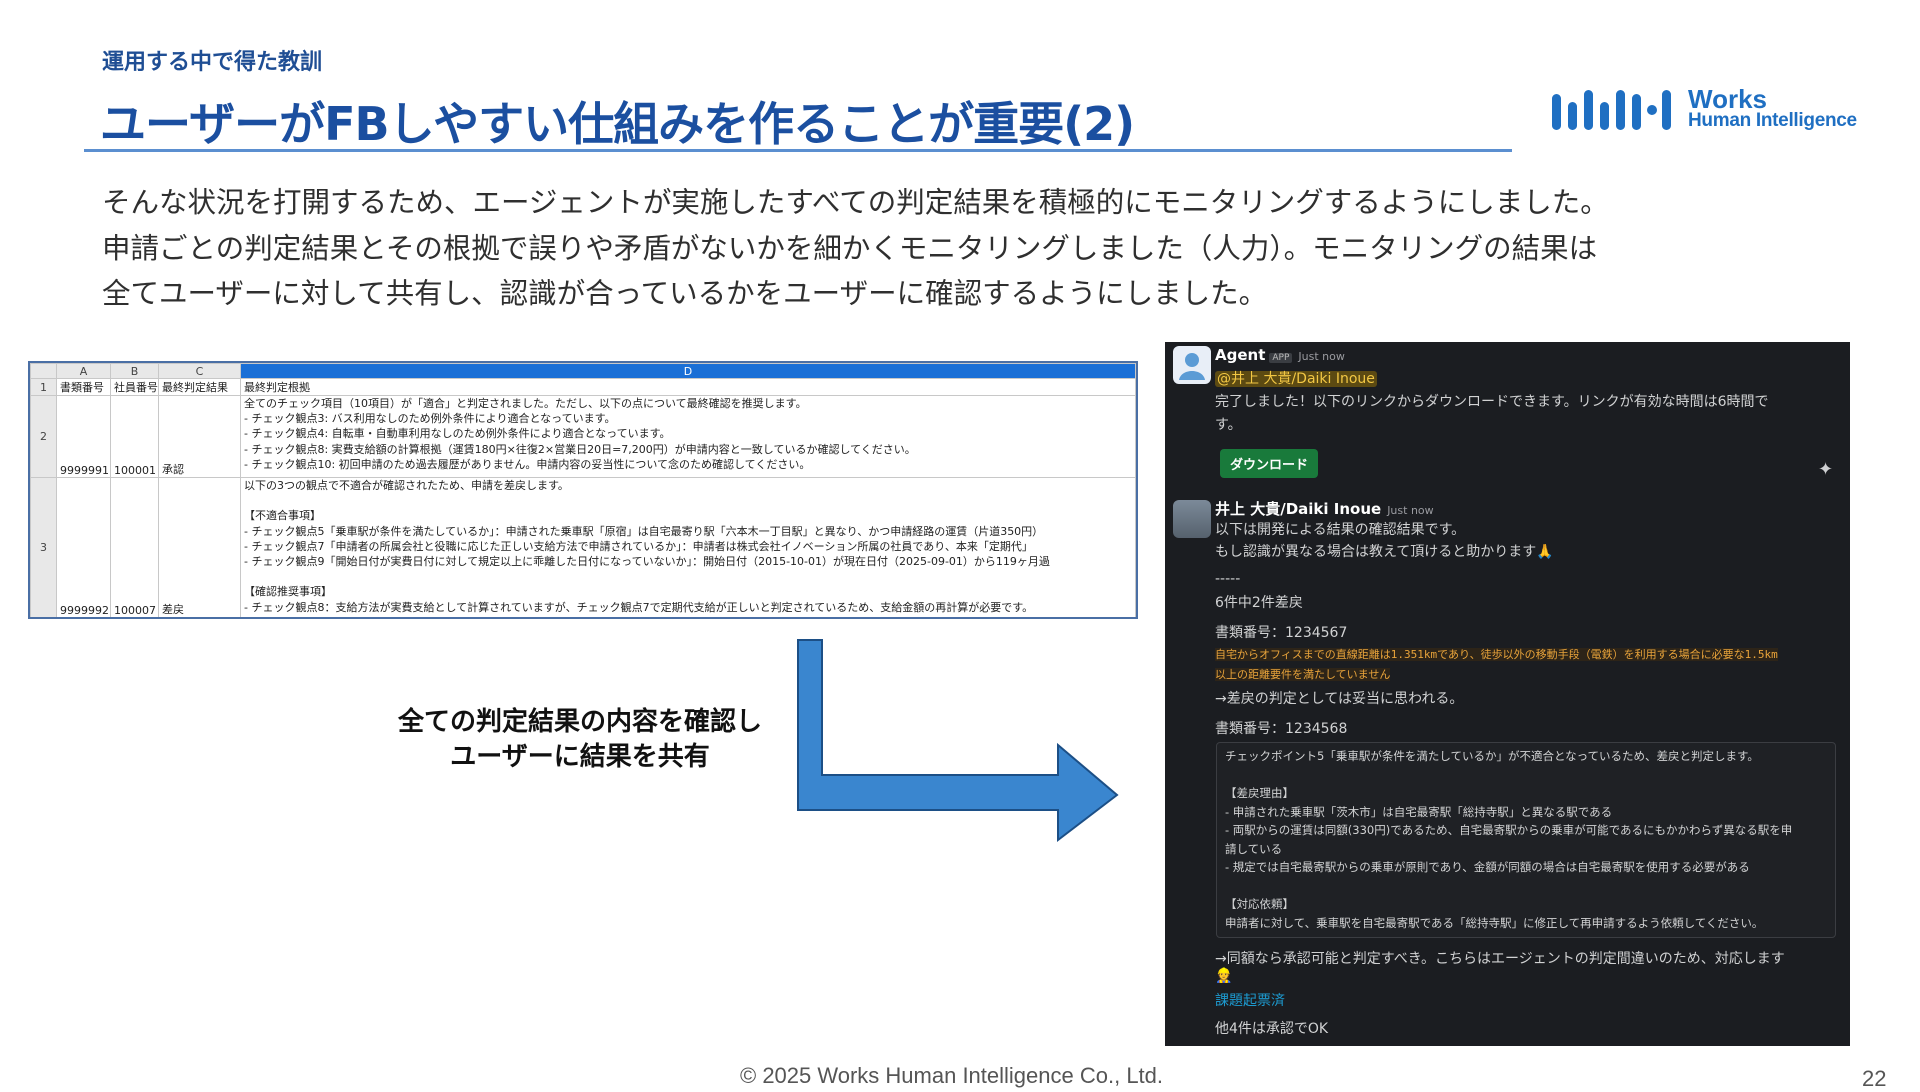 The image size is (1920, 1092). Describe the element at coordinates (1259, 904) in the screenshot. I see `quote-line: 【対応依頼】` at that location.